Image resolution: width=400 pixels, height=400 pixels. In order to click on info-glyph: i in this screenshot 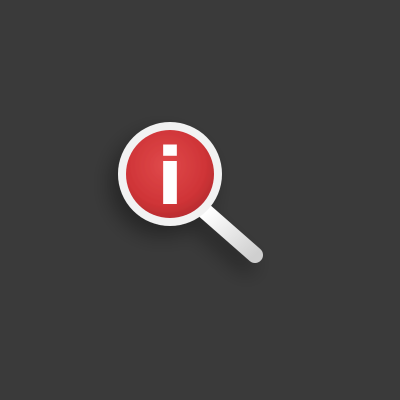, I will do `click(170, 178)`.